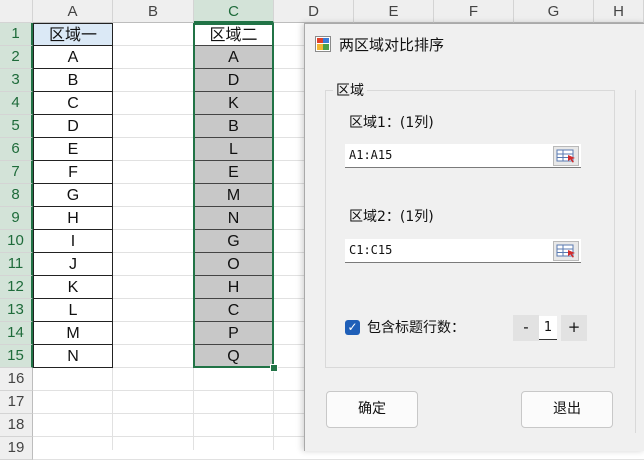 Image resolution: width=644 pixels, height=460 pixels. What do you see at coordinates (73, 195) in the screenshot?
I see `cell-a8: G` at bounding box center [73, 195].